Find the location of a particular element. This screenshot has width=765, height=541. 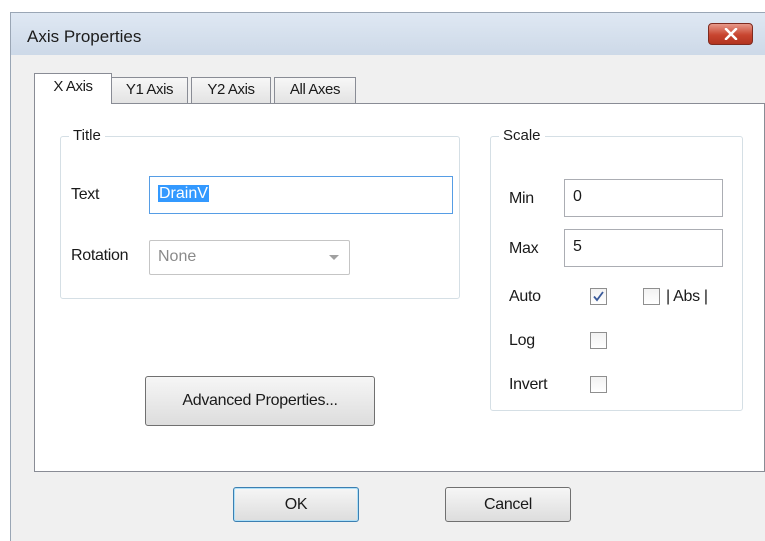

title-bar: Axis Properties is located at coordinates (388, 34).